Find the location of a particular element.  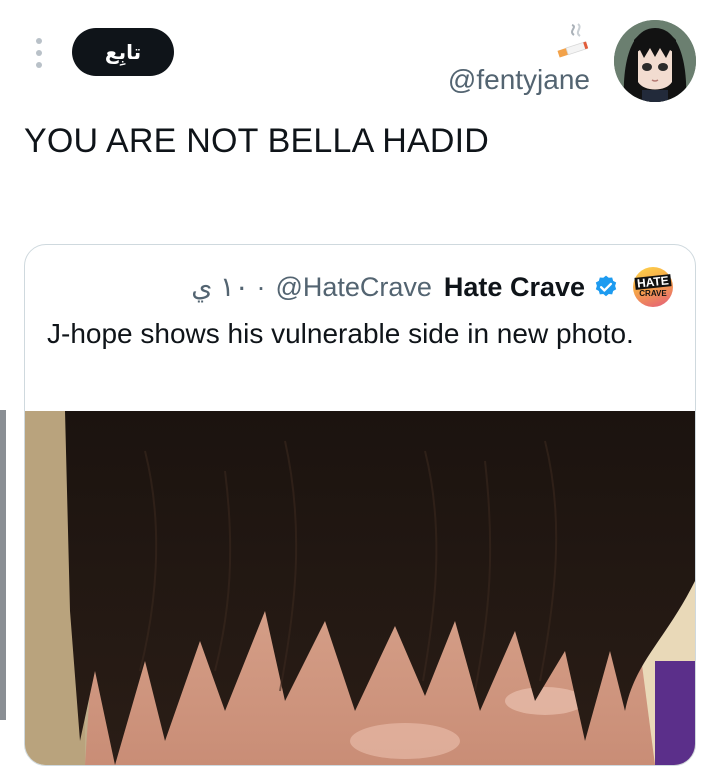

avatar-logo-text-top: HATE is located at coordinates (653, 282).